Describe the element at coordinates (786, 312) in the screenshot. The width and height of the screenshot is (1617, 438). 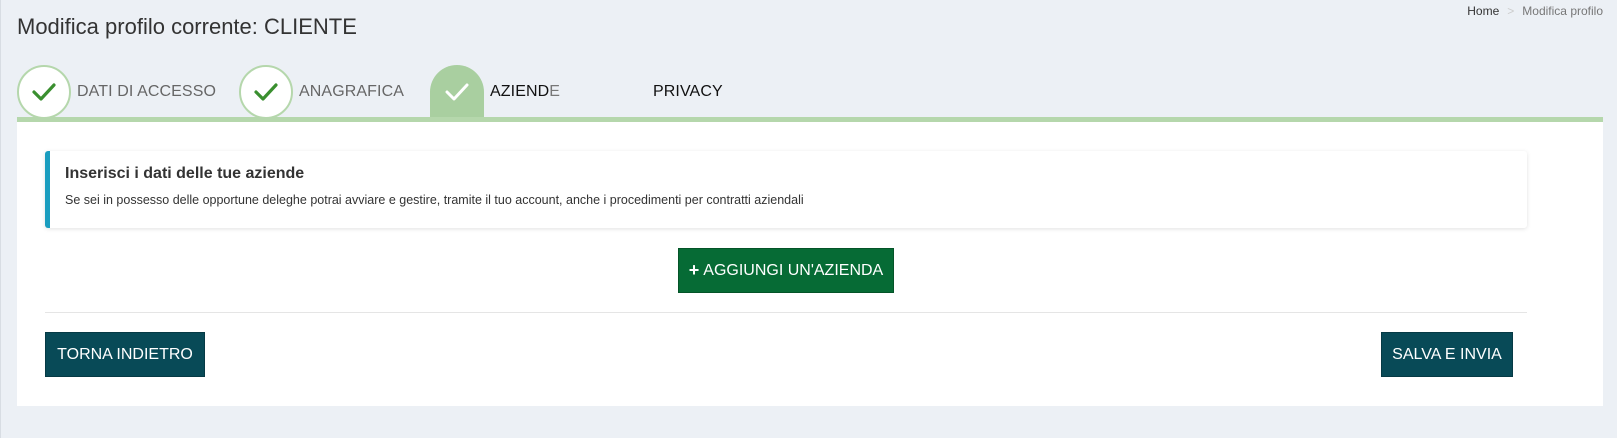
I see `divider` at that location.